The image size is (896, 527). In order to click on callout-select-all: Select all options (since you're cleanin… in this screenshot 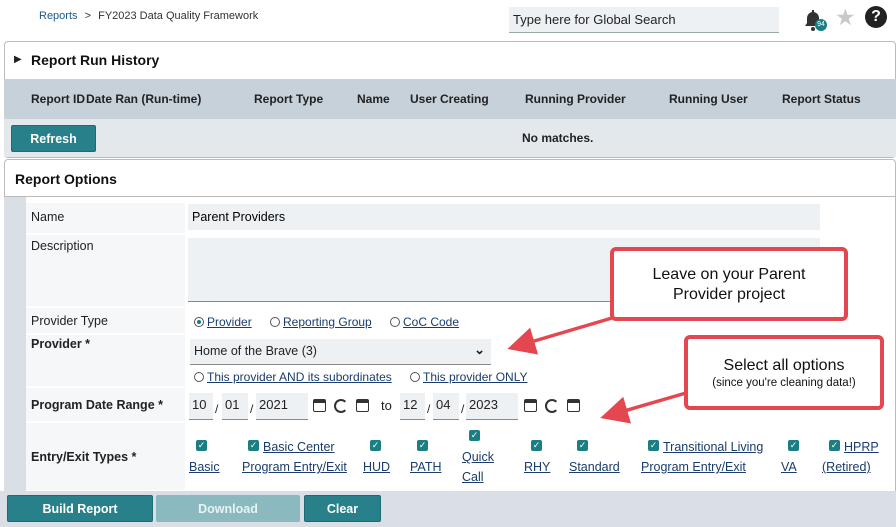, I will do `click(784, 372)`.